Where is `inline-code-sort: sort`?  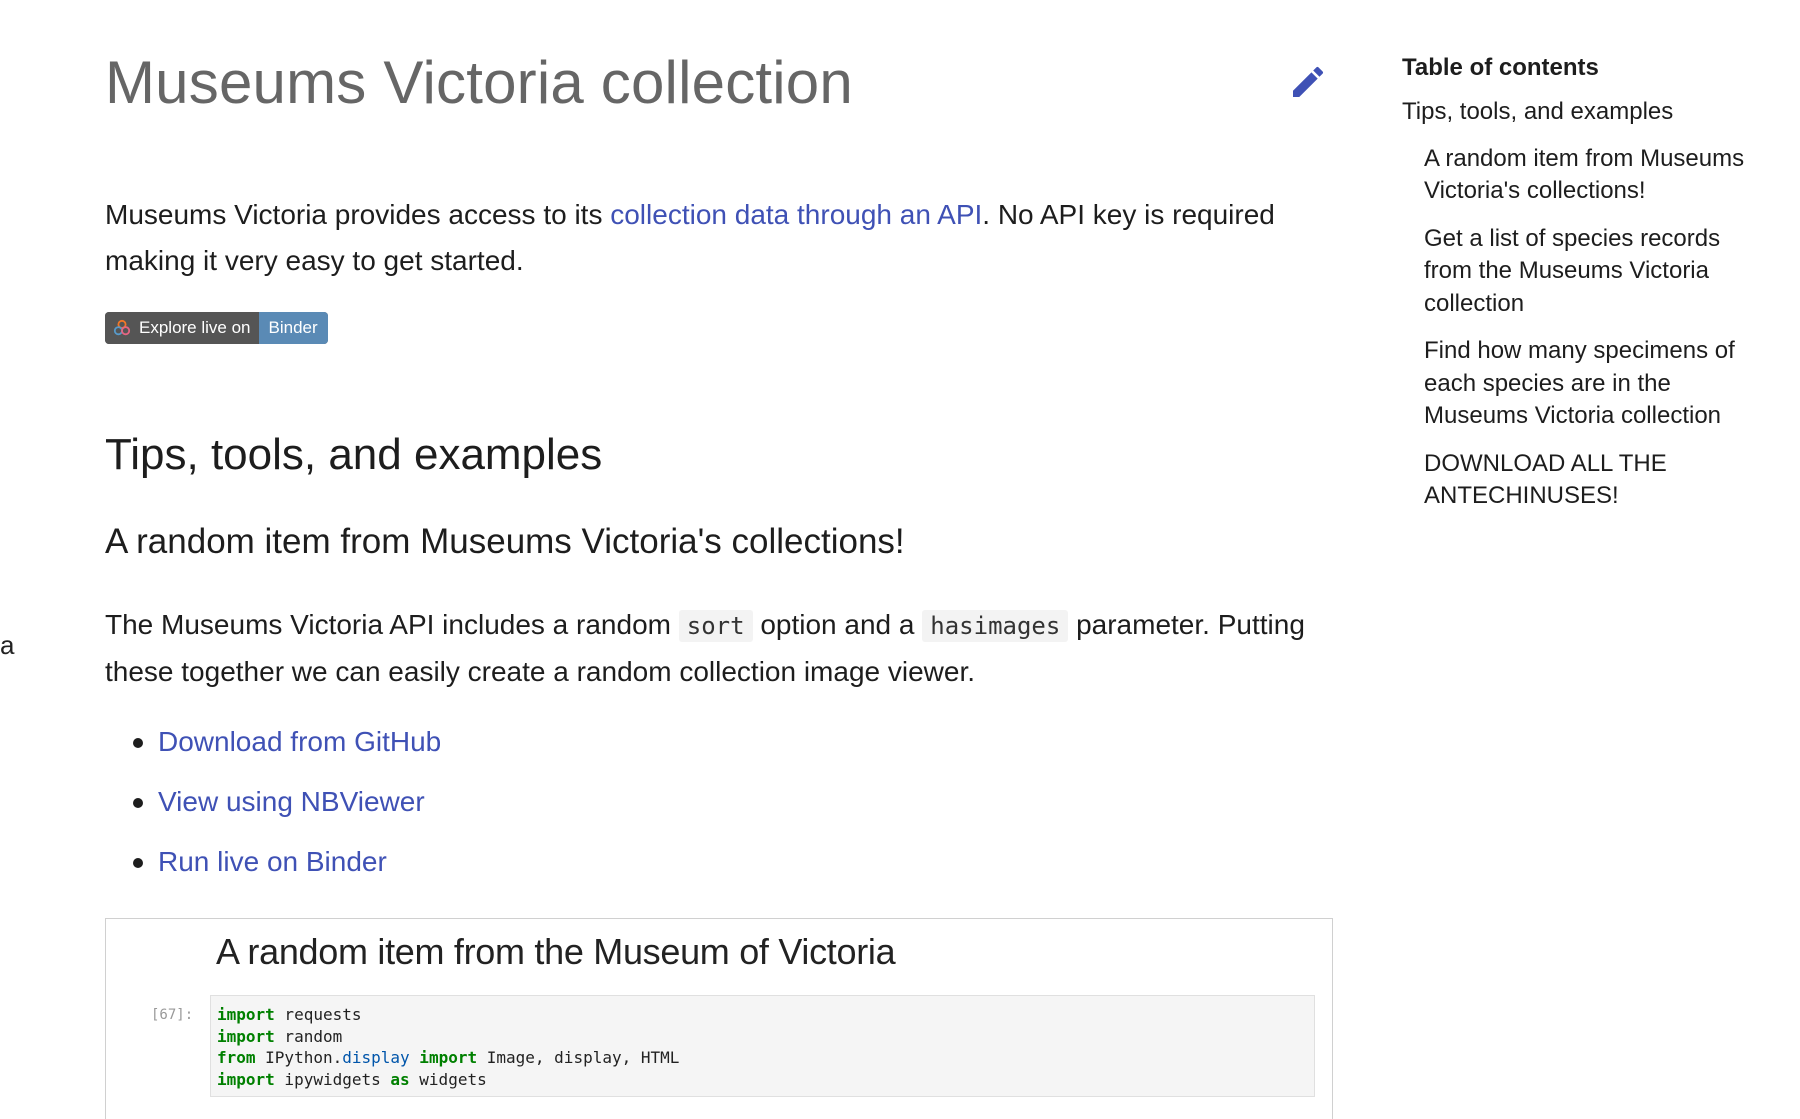
inline-code-sort: sort is located at coordinates (715, 626).